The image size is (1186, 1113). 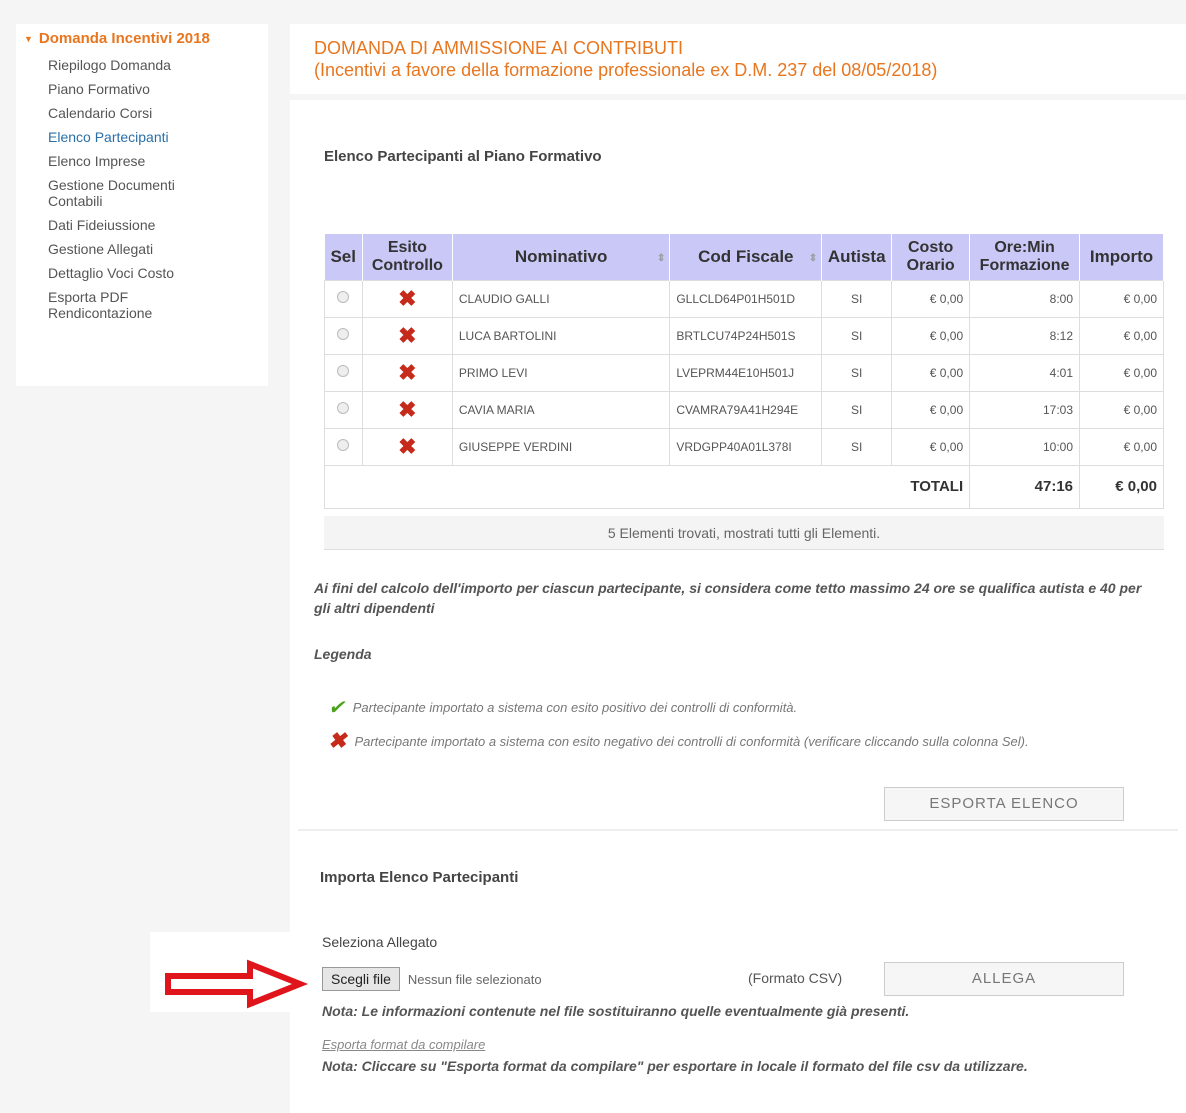 I want to click on nominativo-cell: GIUSEPPE VERDINI, so click(x=561, y=446).